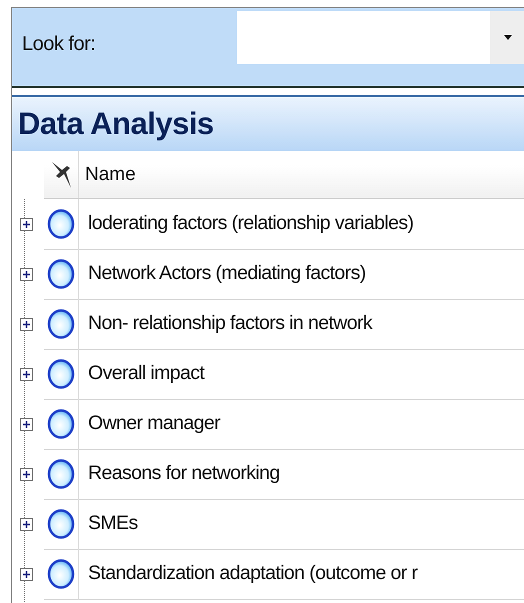 Image resolution: width=524 pixels, height=603 pixels. What do you see at coordinates (184, 473) in the screenshot?
I see `node-name: Reasons for networking` at bounding box center [184, 473].